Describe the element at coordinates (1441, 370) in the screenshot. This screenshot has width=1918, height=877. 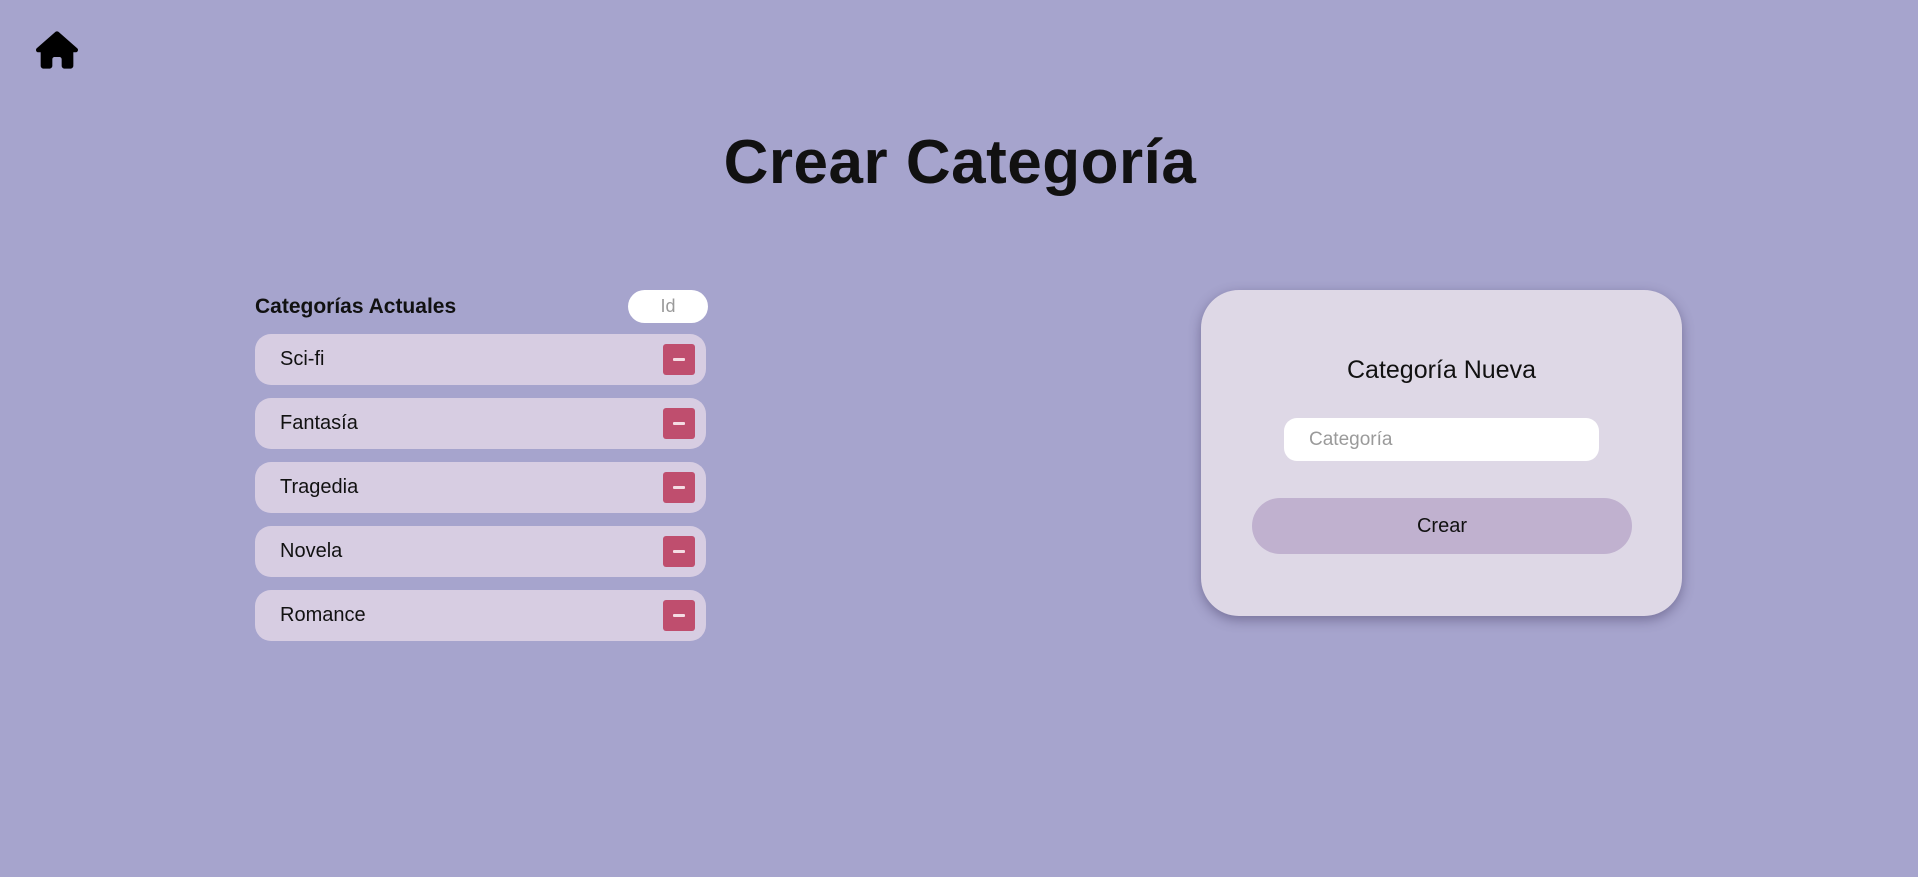
I see `new-category-title: Categoría Nueva` at that location.